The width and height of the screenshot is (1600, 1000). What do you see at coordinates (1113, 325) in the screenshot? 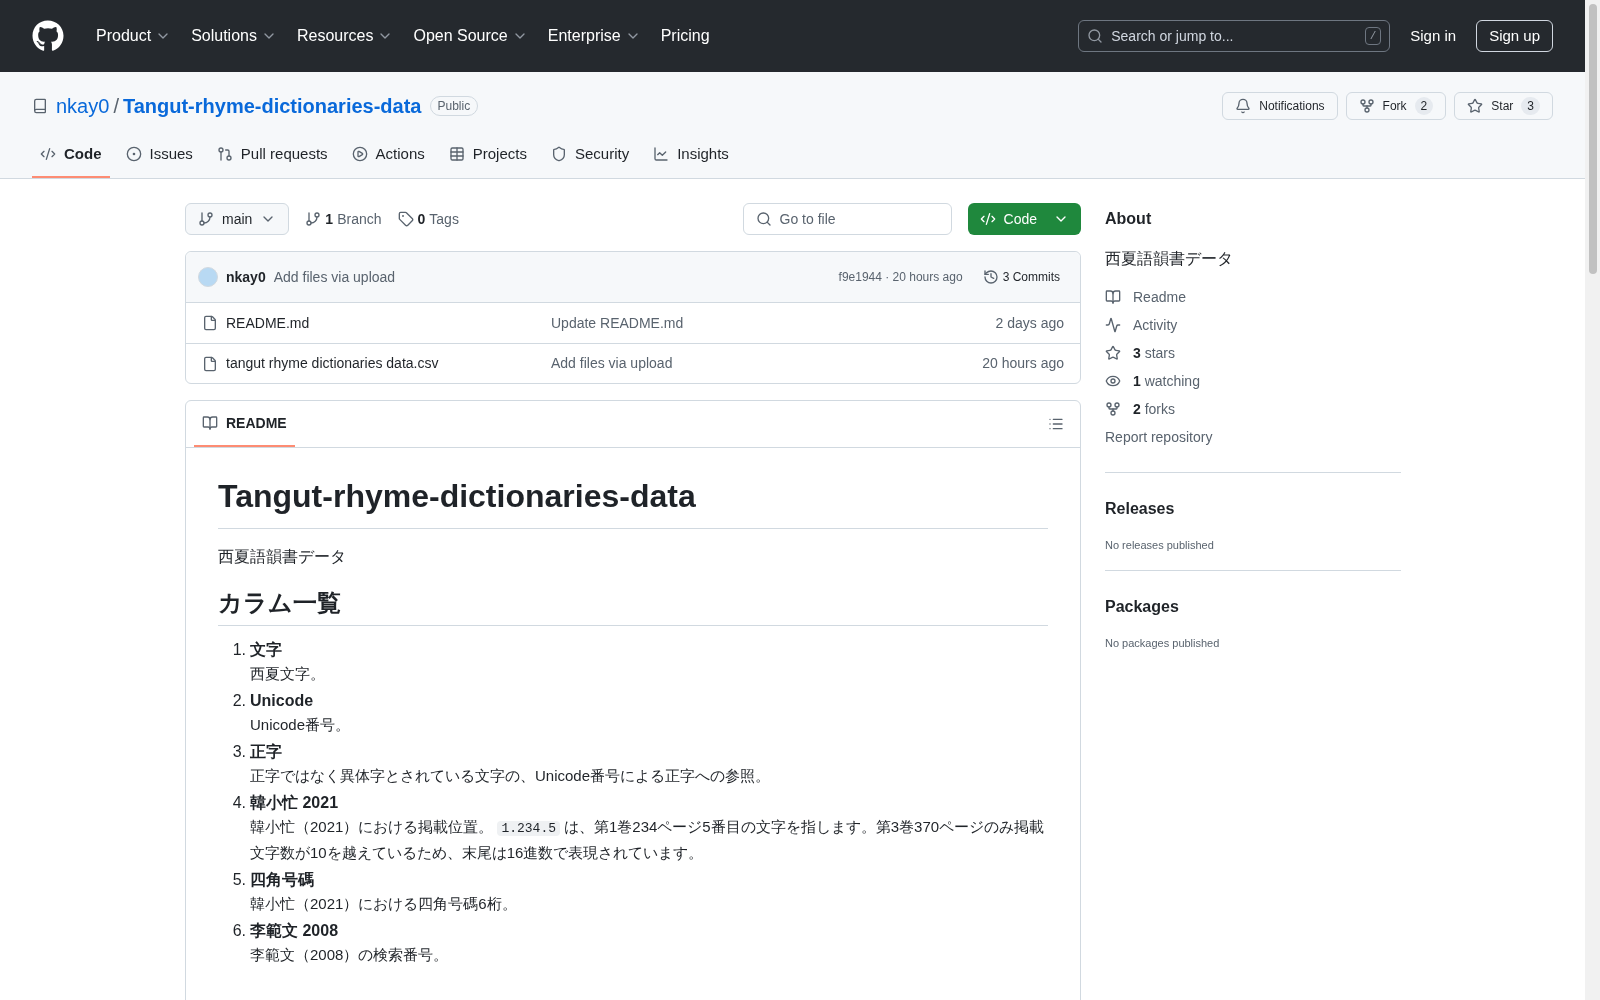
I see `pulse-icon` at bounding box center [1113, 325].